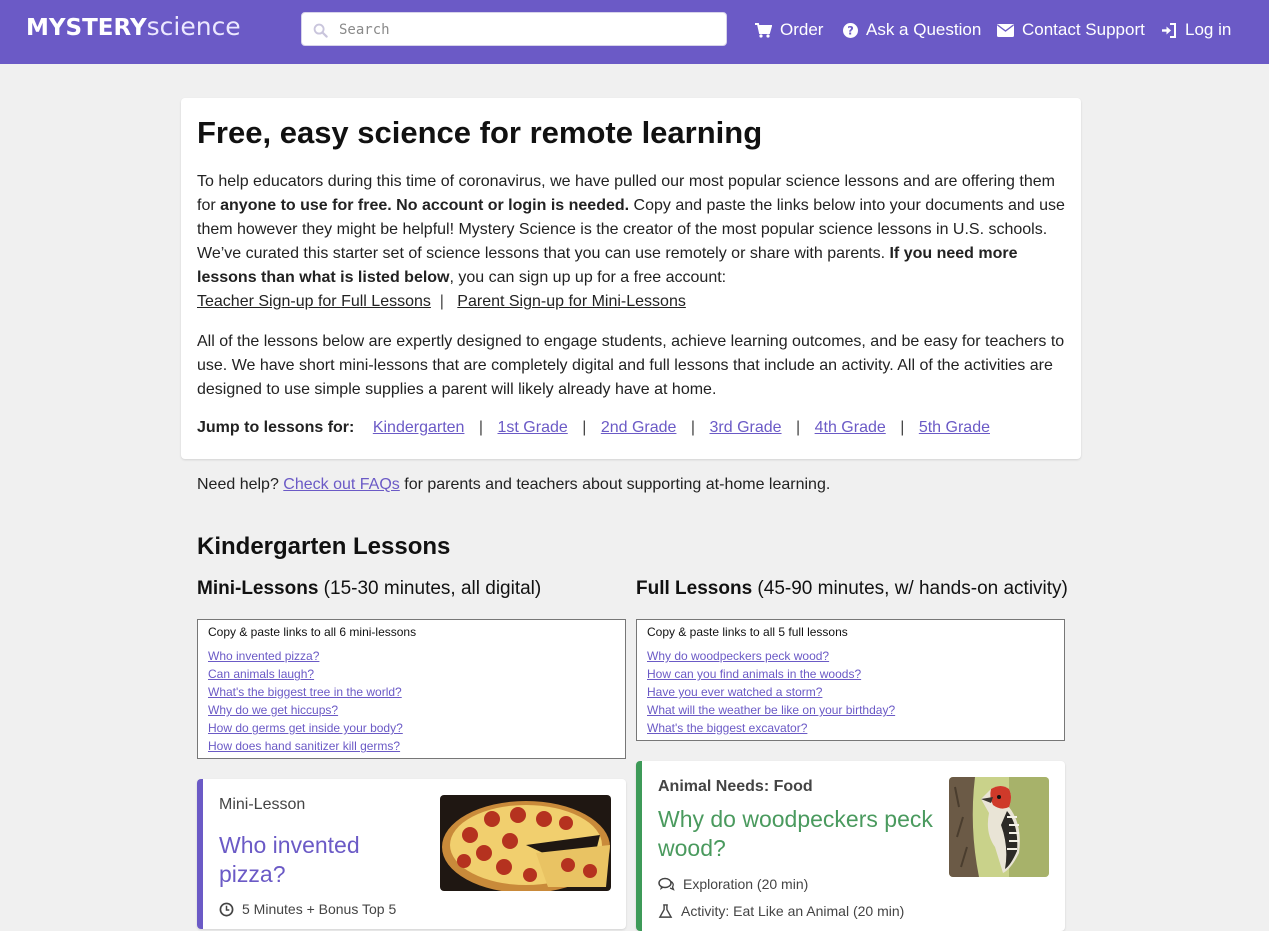 This screenshot has height=931, width=1269. What do you see at coordinates (1005, 30) in the screenshot?
I see `envelope-icon` at bounding box center [1005, 30].